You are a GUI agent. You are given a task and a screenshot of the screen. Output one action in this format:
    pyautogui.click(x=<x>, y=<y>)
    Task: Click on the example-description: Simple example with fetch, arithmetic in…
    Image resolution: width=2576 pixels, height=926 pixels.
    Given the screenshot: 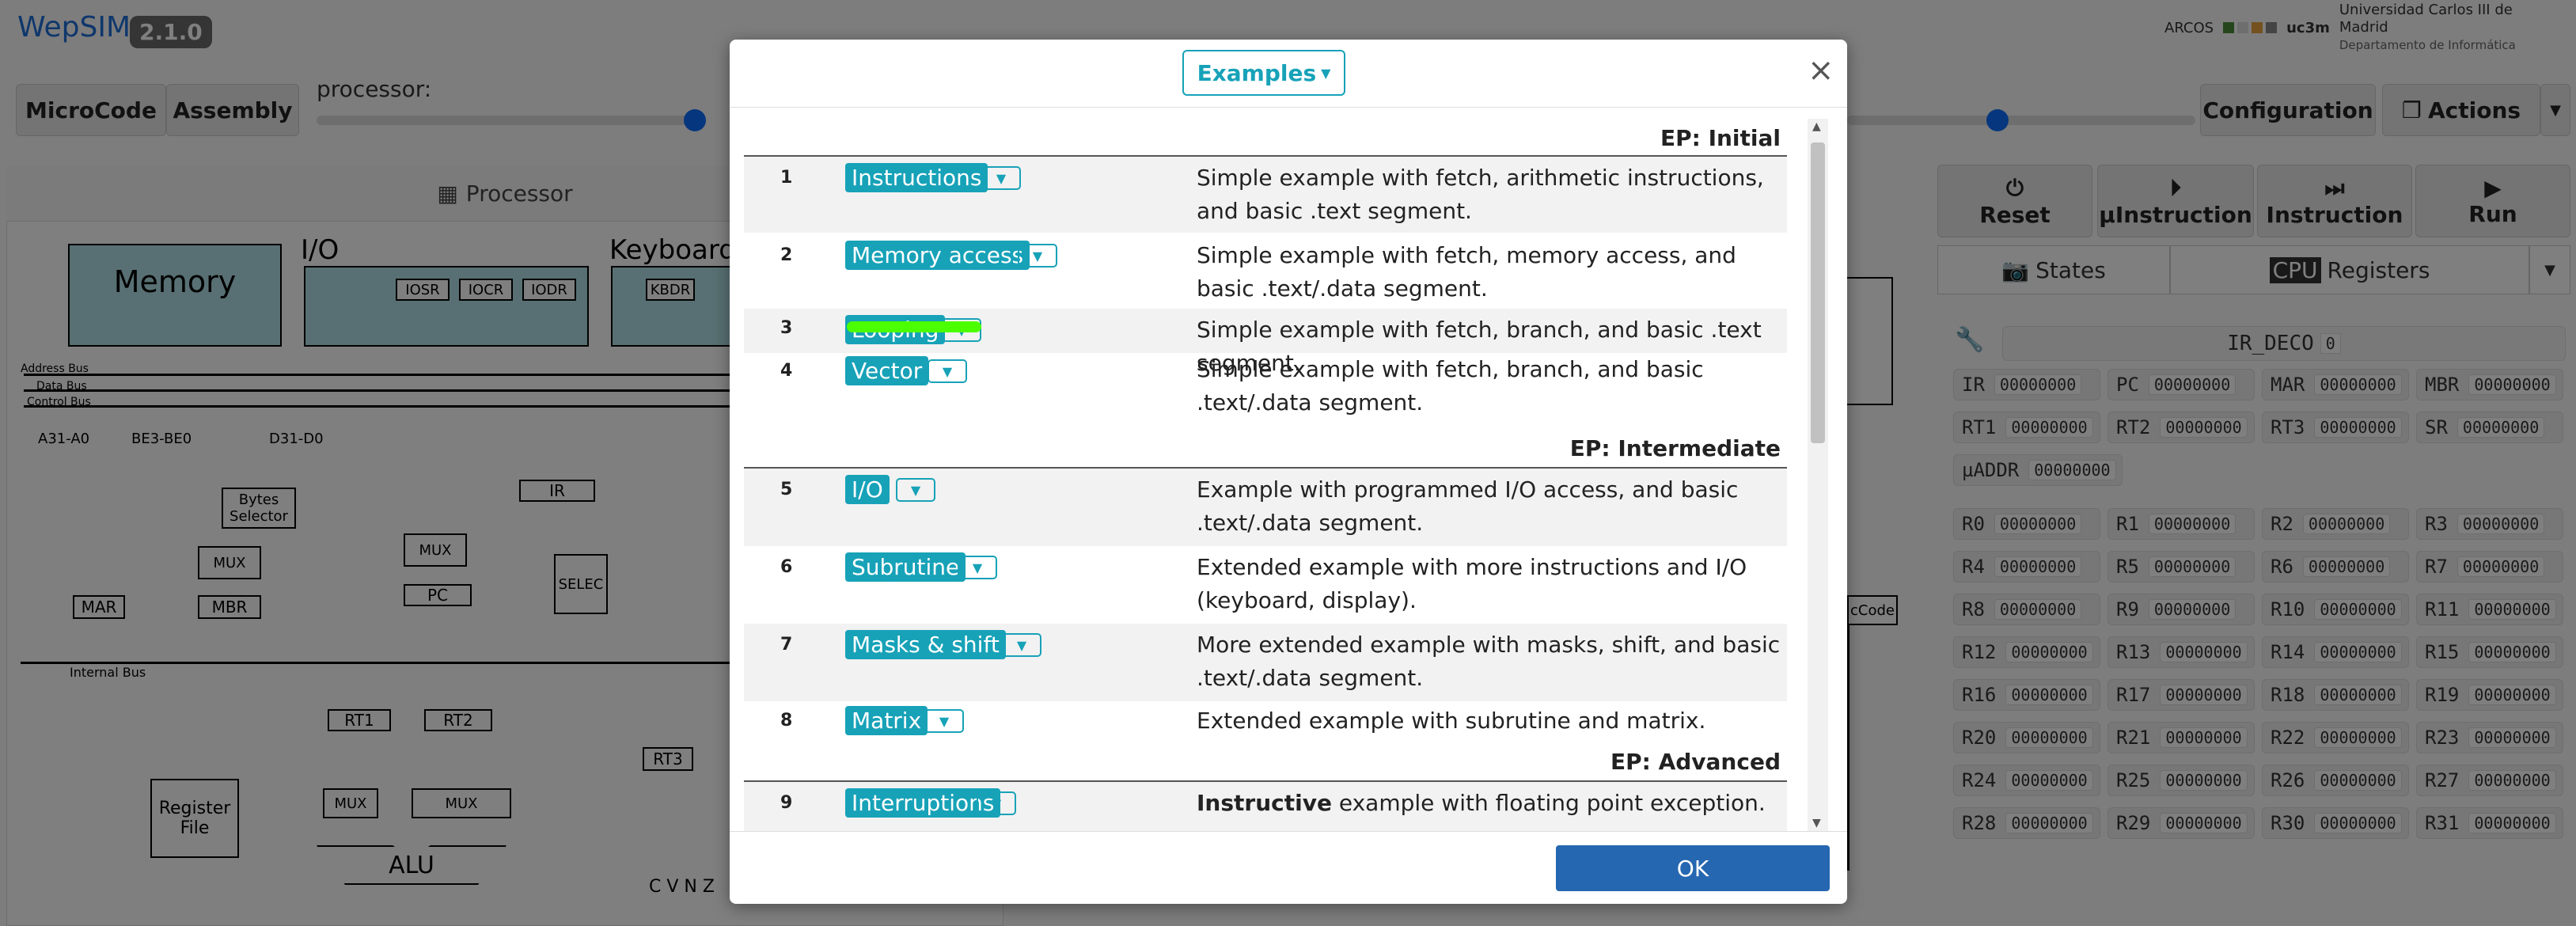 What is the action you would take?
    pyautogui.click(x=1480, y=194)
    